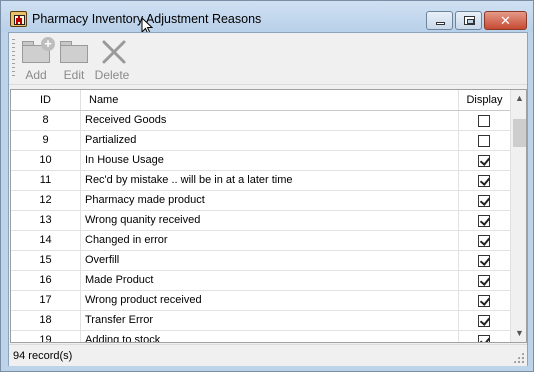  Describe the element at coordinates (46, 160) in the screenshot. I see `cell-id: 10` at that location.